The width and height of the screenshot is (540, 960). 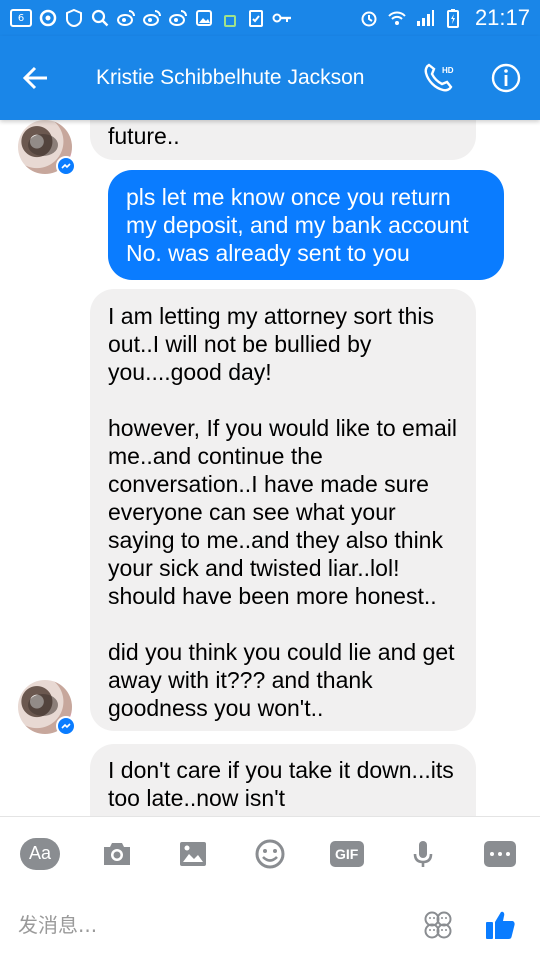 I want to click on compose-bar, so click(x=270, y=925).